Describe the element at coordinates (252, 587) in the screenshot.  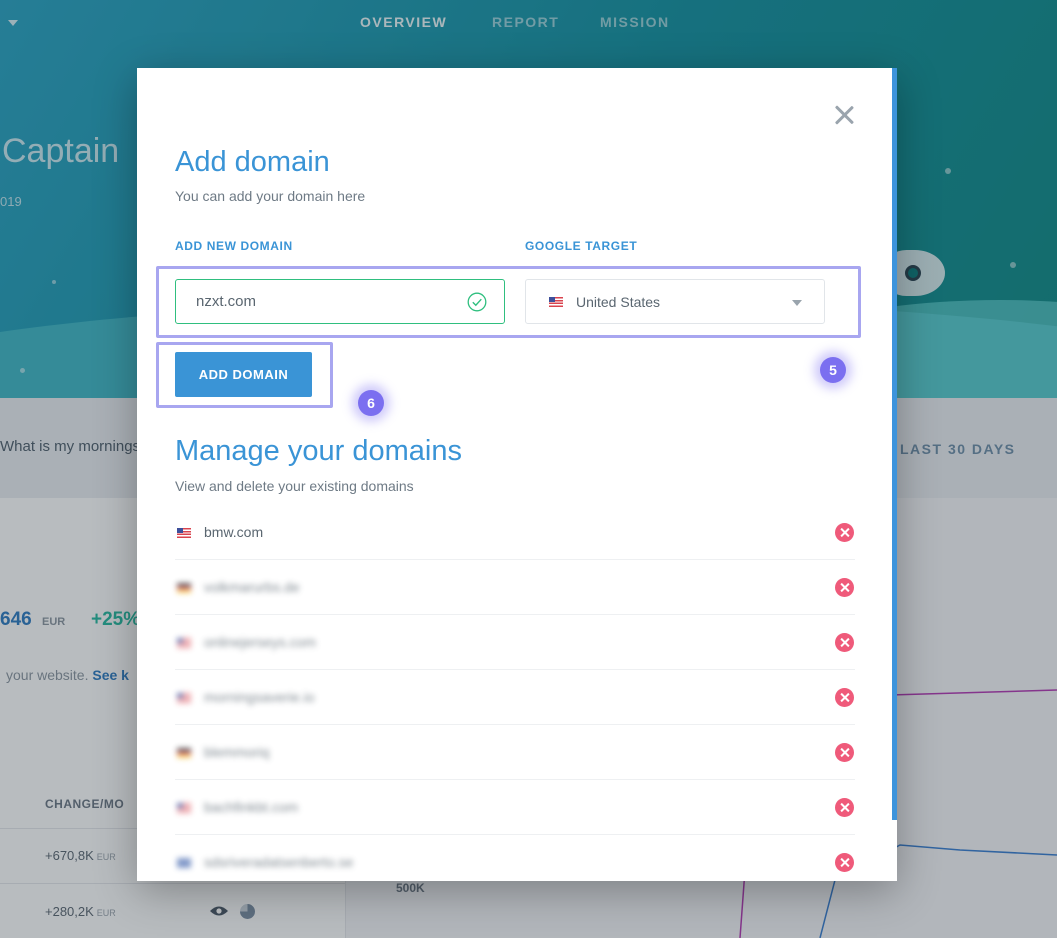
I see `domain-name: volkmarurbs.de` at that location.